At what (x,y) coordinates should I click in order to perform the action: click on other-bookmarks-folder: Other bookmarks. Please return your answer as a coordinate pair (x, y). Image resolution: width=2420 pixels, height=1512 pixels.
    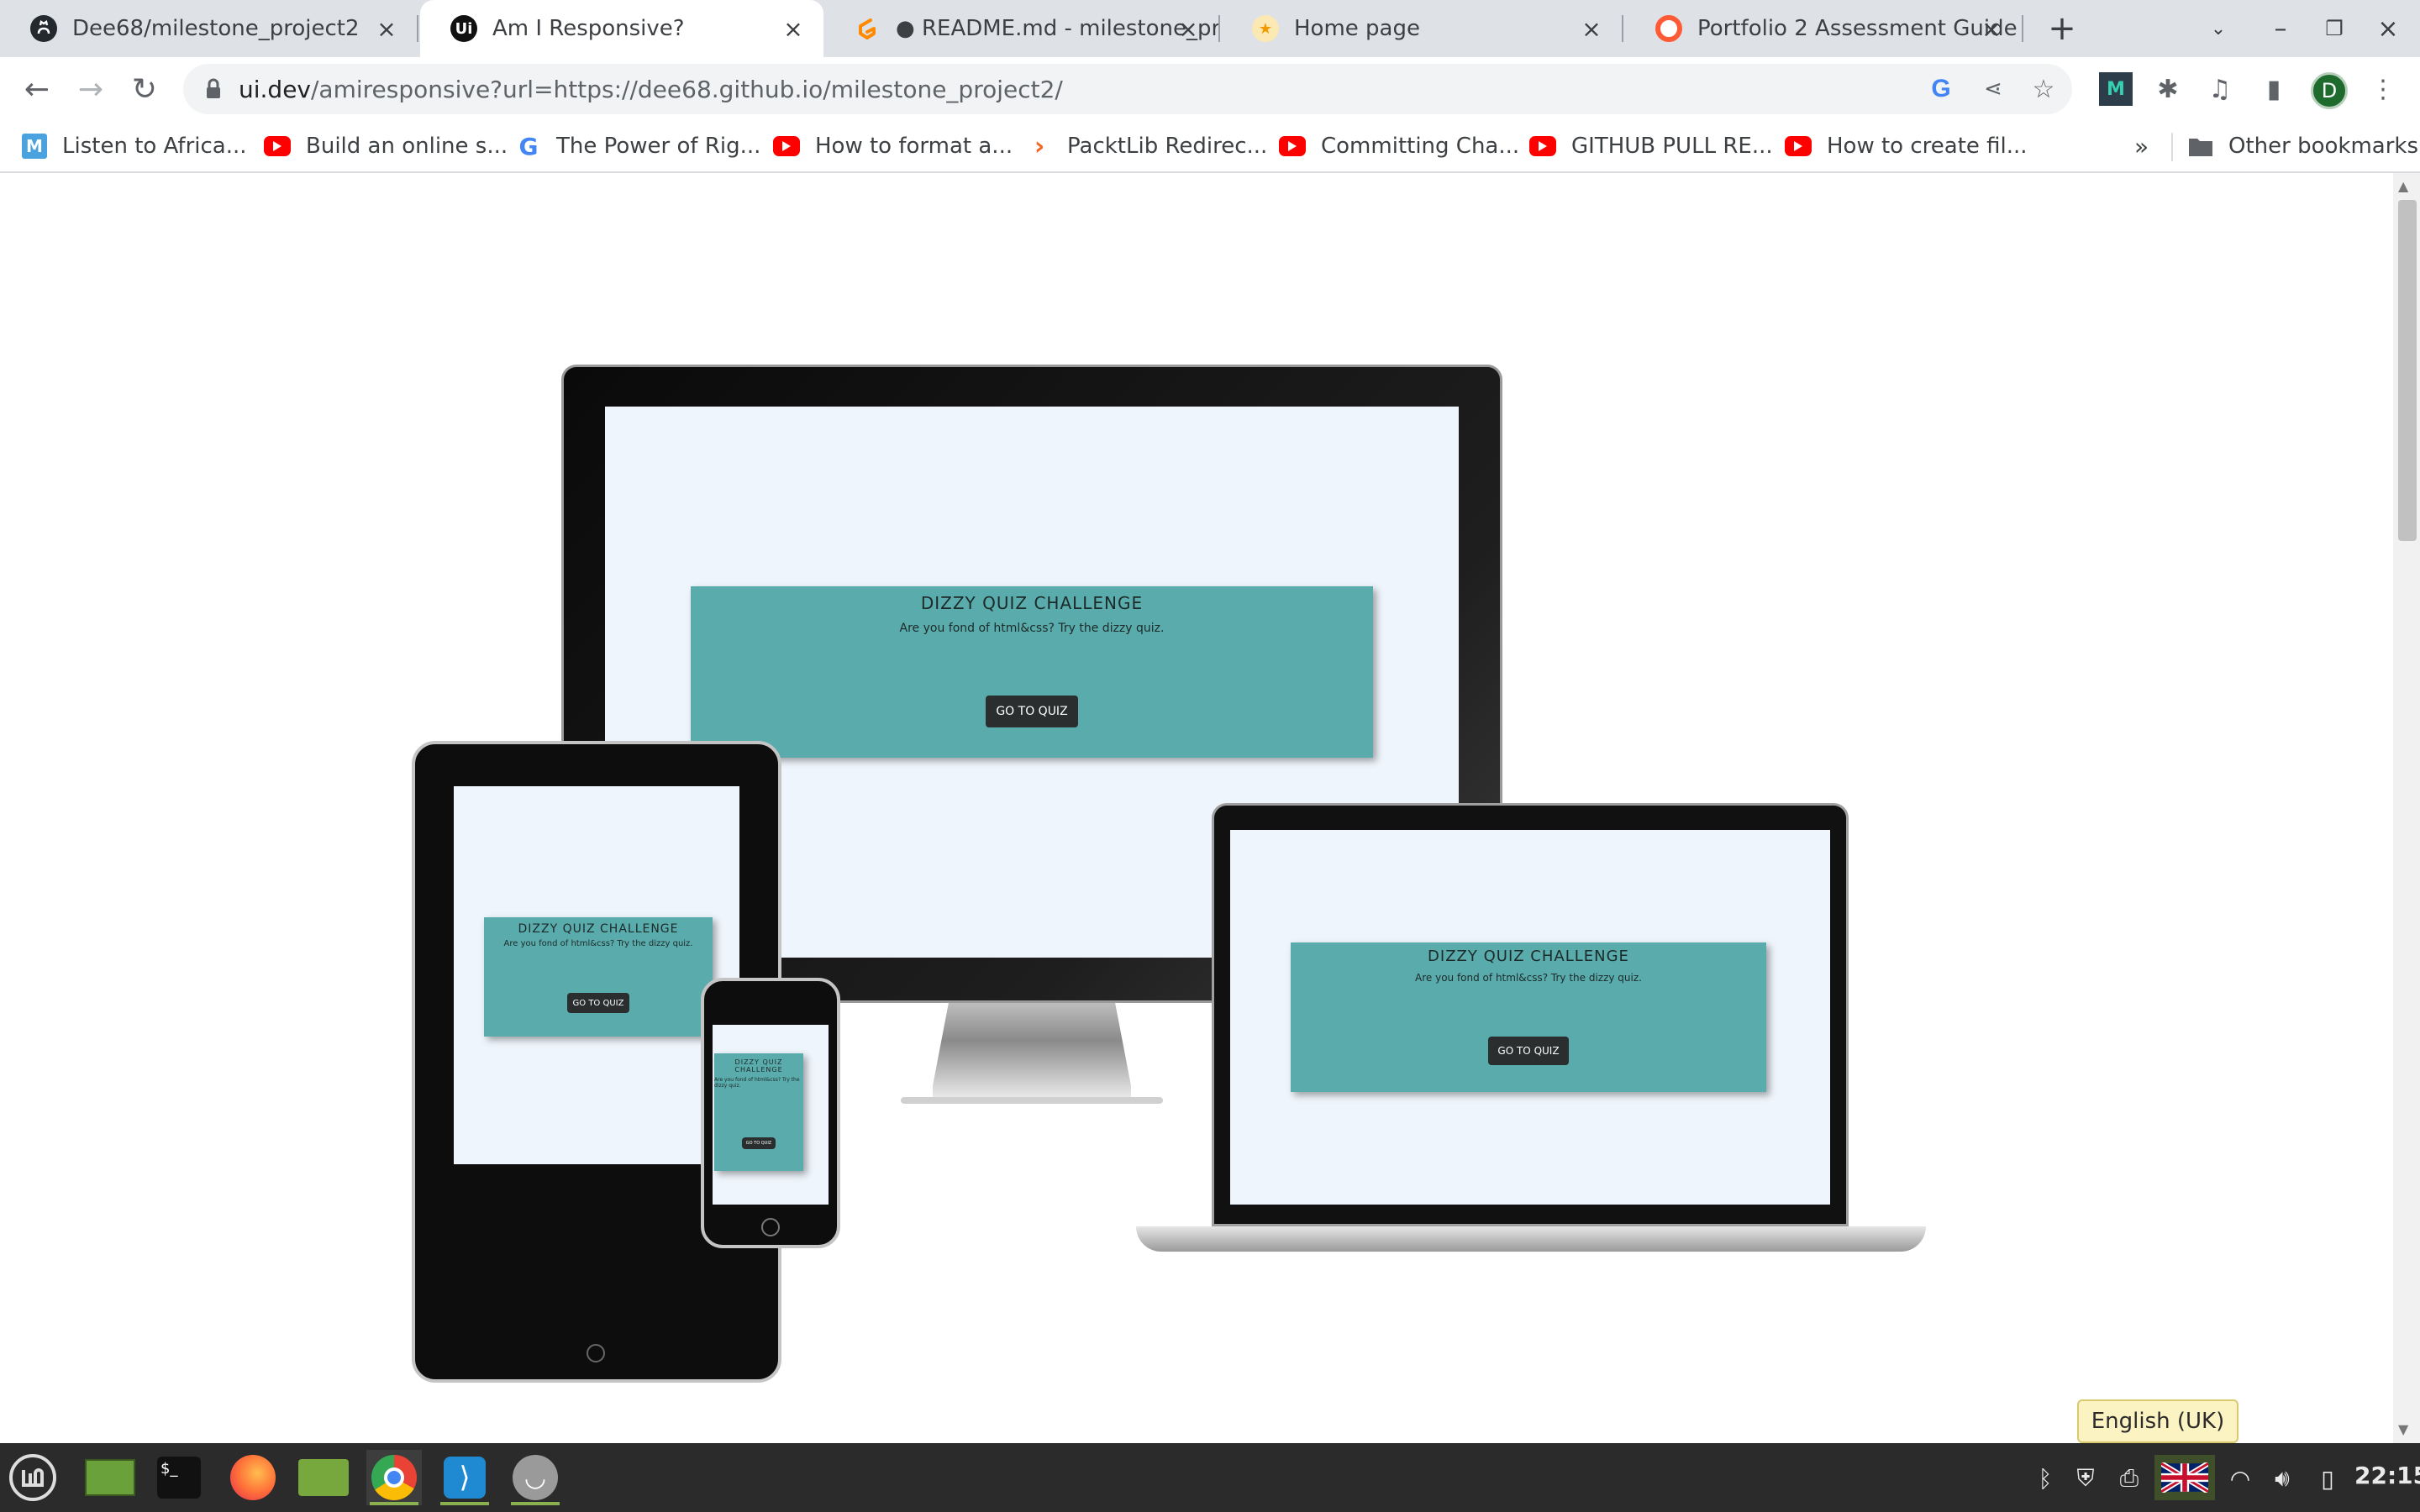
    Looking at the image, I should click on (2303, 146).